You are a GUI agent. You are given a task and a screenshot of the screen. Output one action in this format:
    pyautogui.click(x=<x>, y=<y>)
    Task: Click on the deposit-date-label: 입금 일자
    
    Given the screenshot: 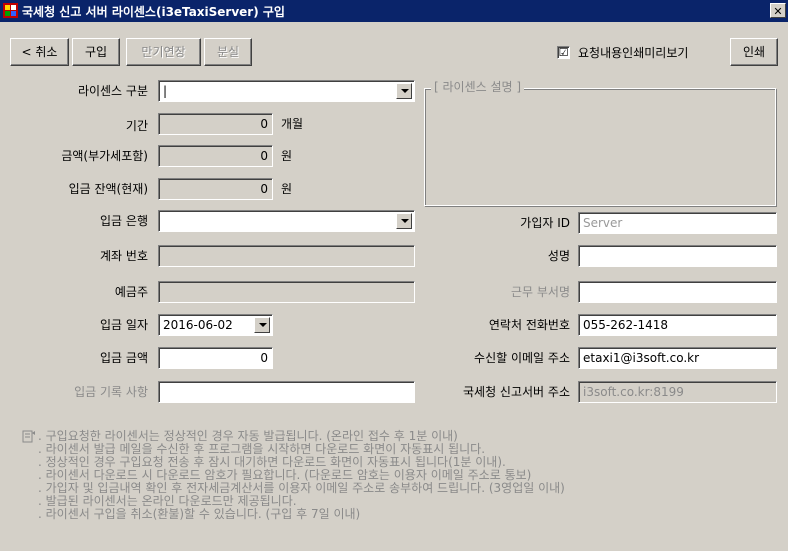 What is the action you would take?
    pyautogui.click(x=124, y=325)
    